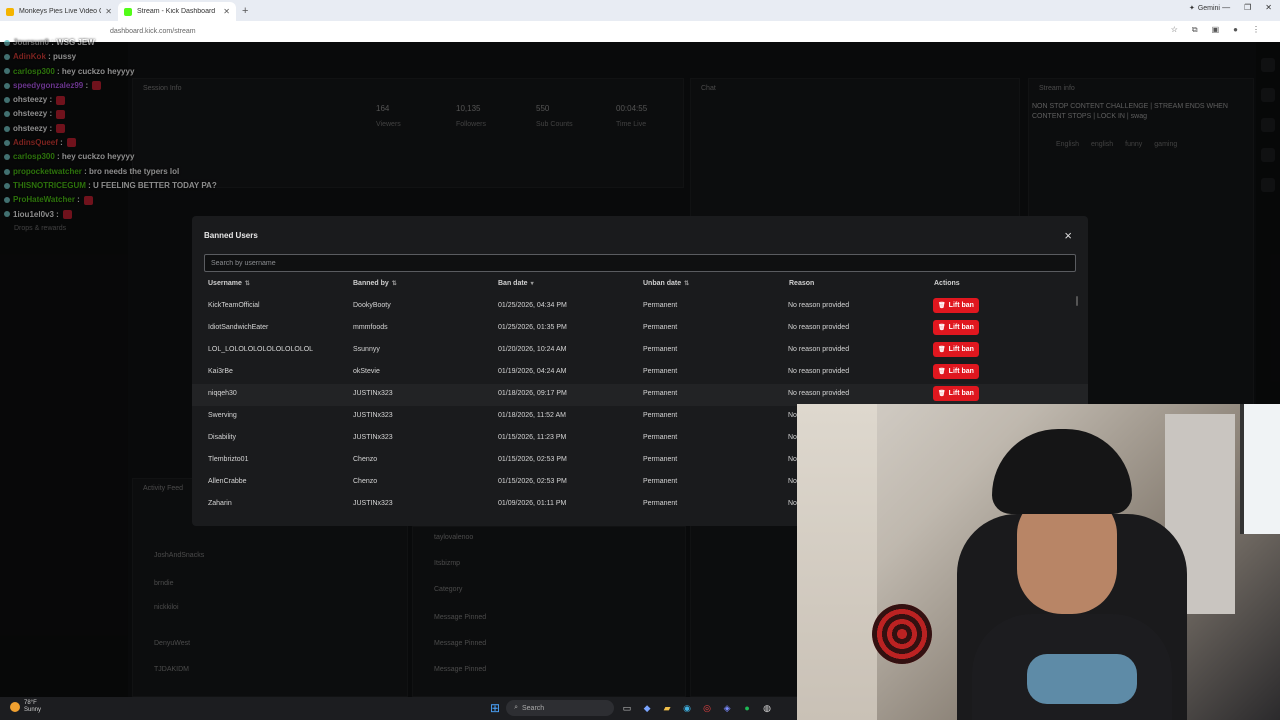  Describe the element at coordinates (1195, 30) in the screenshot. I see `extensions-icon: ⧉` at that location.